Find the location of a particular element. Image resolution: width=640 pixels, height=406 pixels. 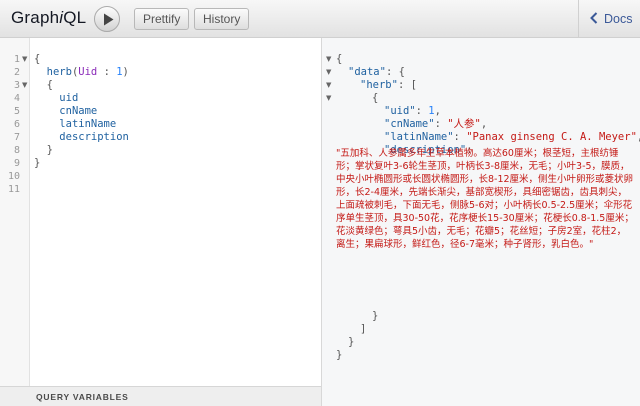

latinname-value: "Panax ginseng C. A. Meyer" is located at coordinates (551, 137).